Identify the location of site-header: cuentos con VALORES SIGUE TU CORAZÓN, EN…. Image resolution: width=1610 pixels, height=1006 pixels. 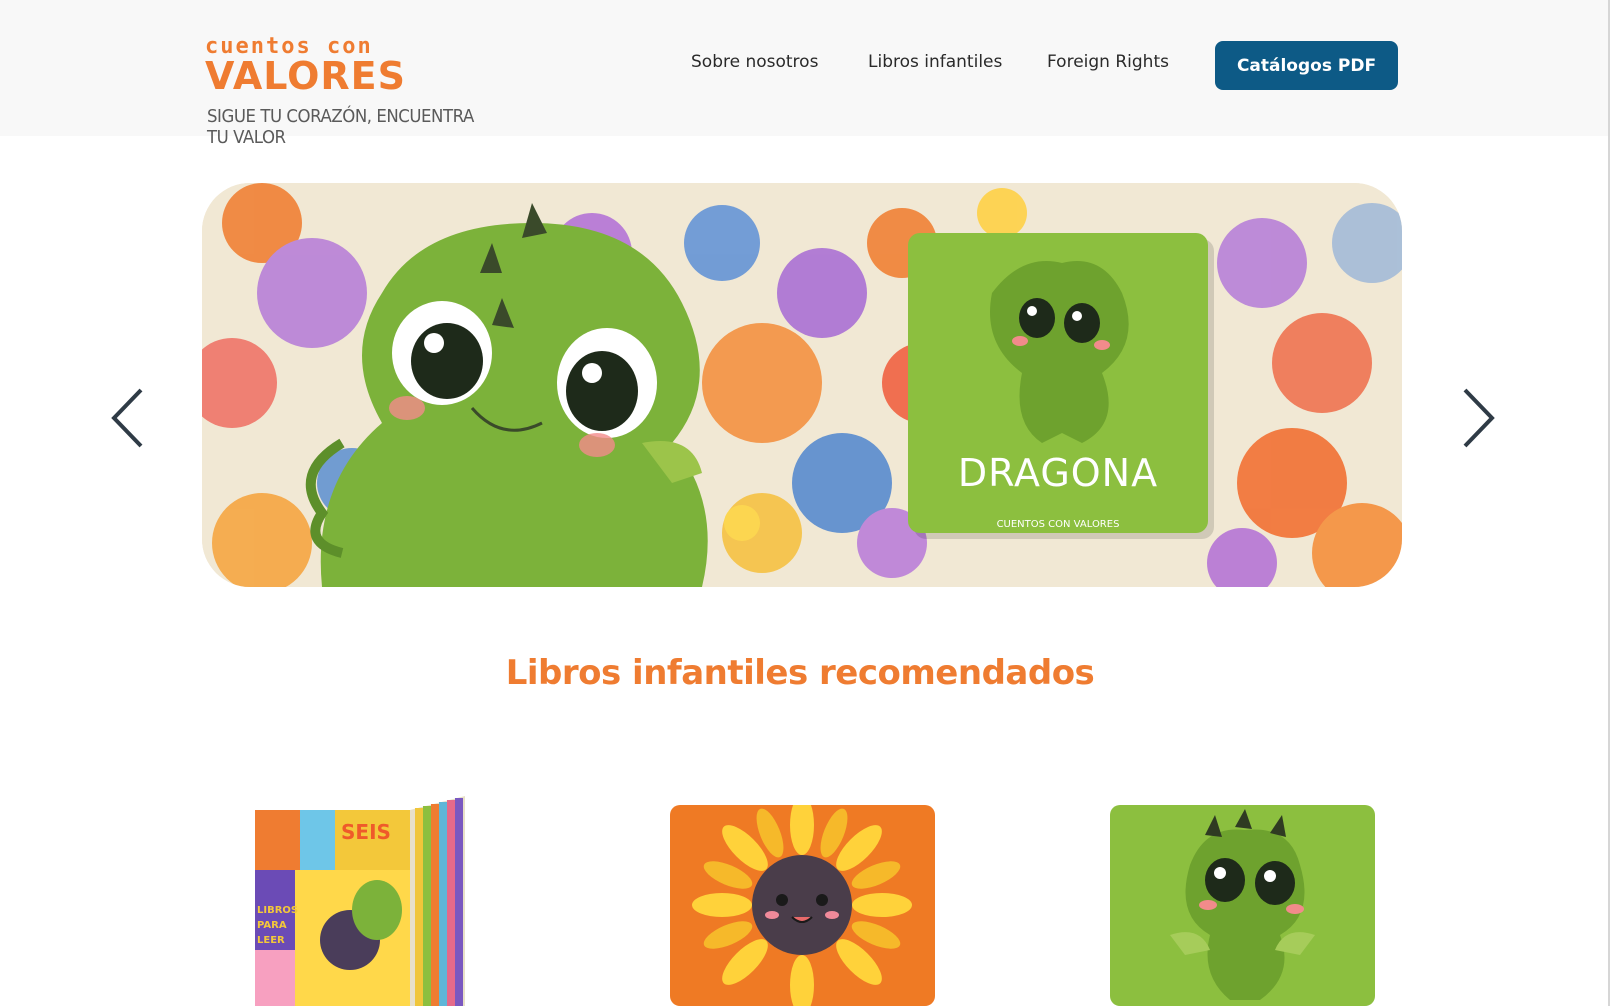
(805, 74).